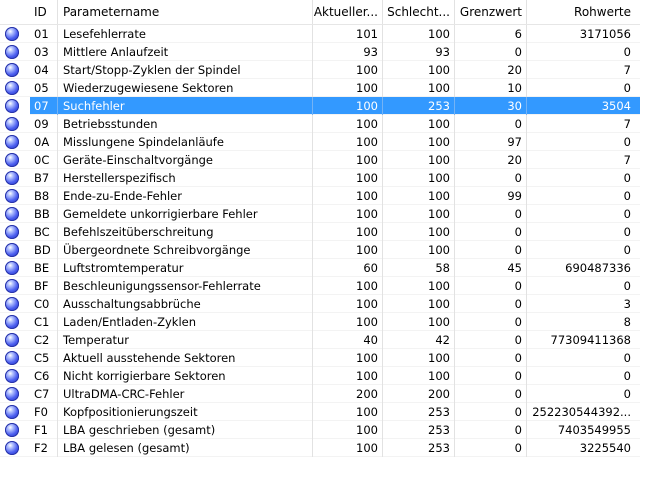  I want to click on table-row: BE Luftstromtemperatur 60 58 45 690487336, so click(320, 268).